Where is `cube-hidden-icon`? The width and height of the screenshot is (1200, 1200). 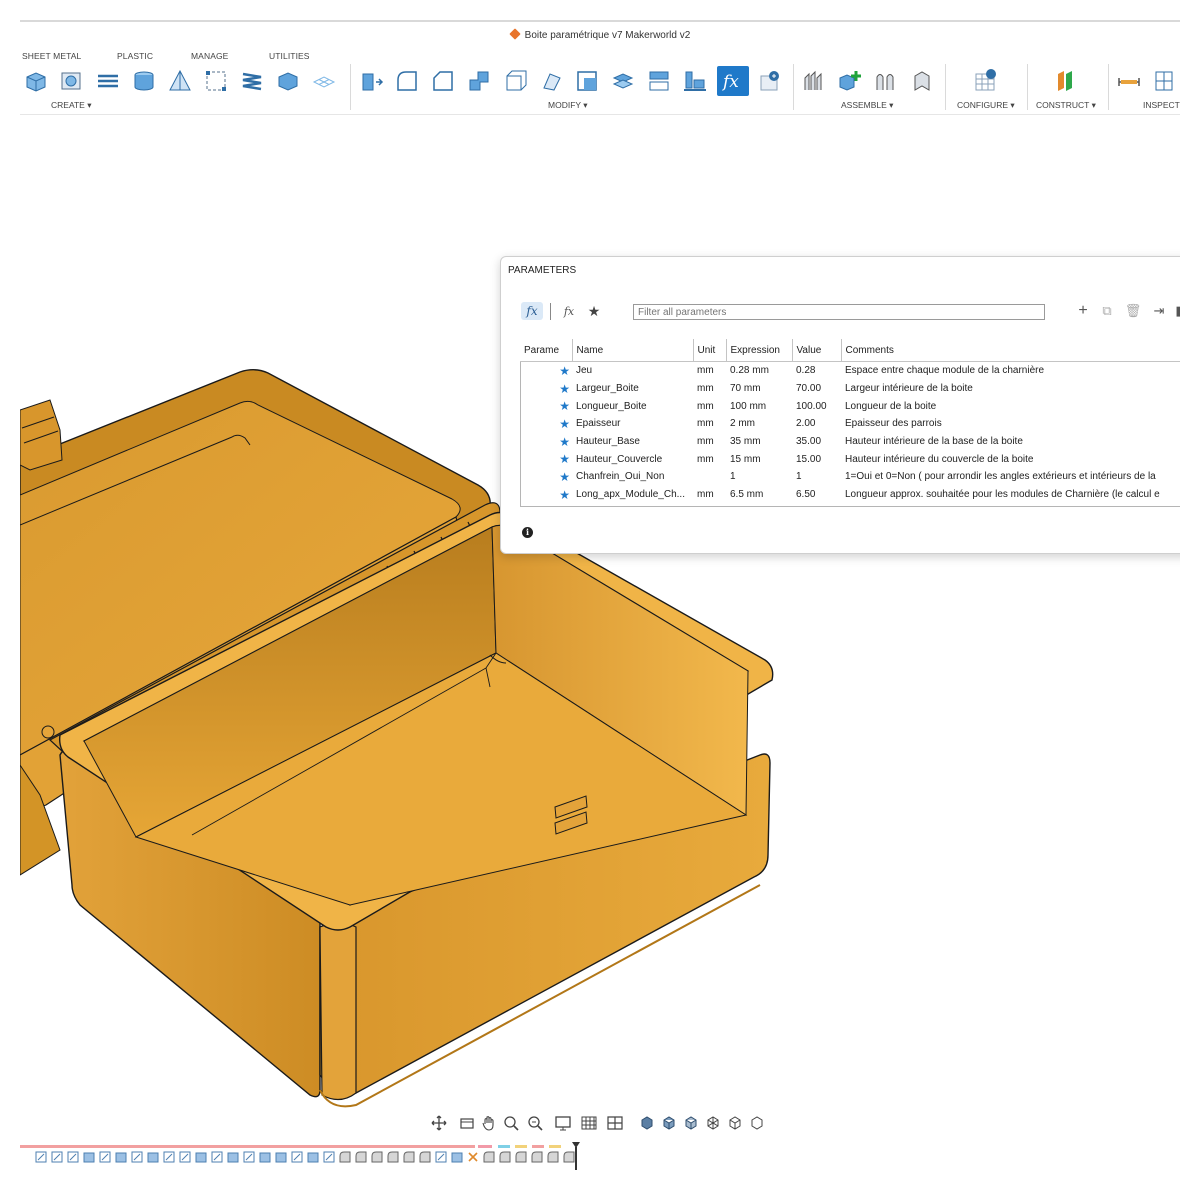 cube-hidden-icon is located at coordinates (691, 1123).